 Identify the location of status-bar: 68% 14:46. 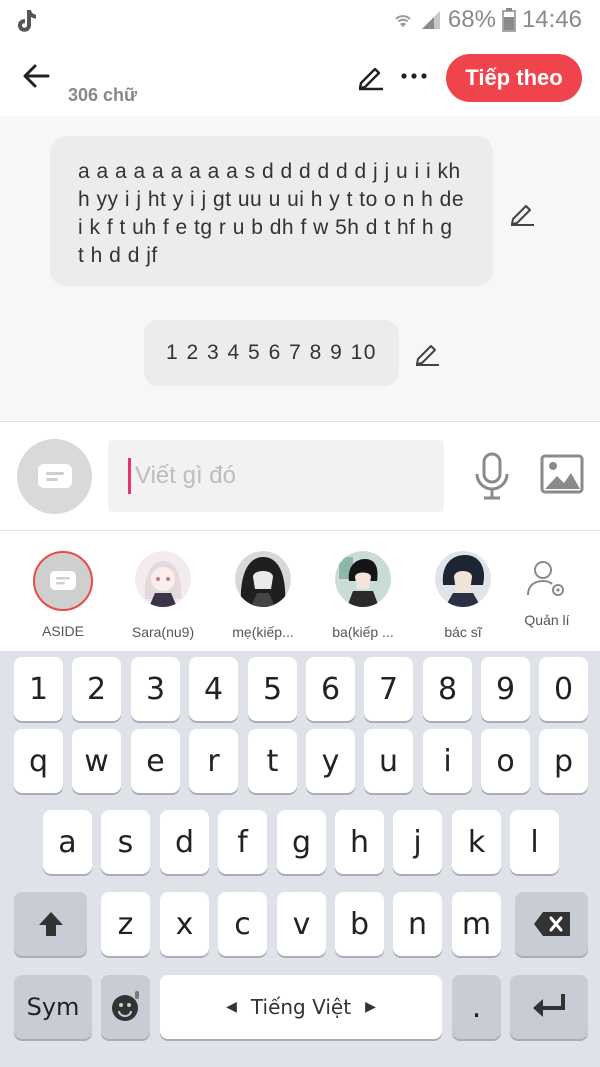
(300, 20).